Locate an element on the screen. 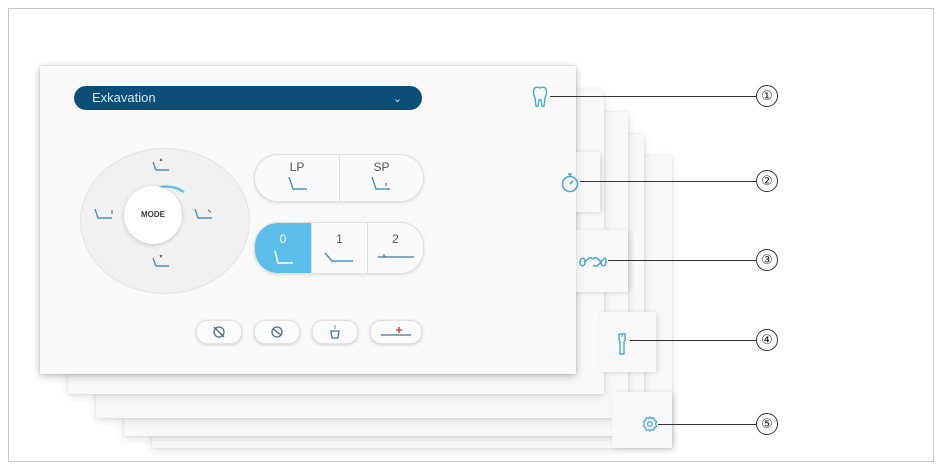 The image size is (942, 465). chair-reclined-icon is located at coordinates (338, 257).